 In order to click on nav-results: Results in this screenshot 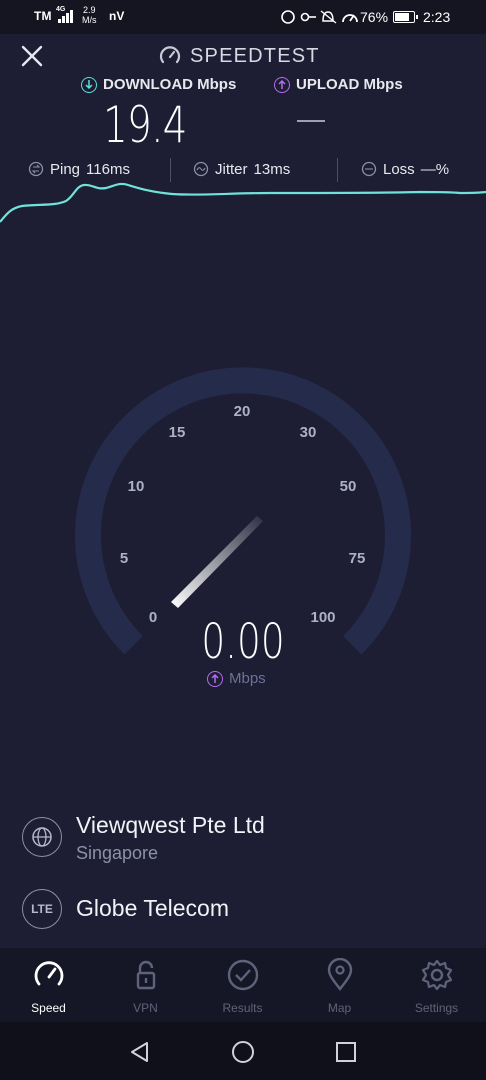, I will do `click(242, 986)`.